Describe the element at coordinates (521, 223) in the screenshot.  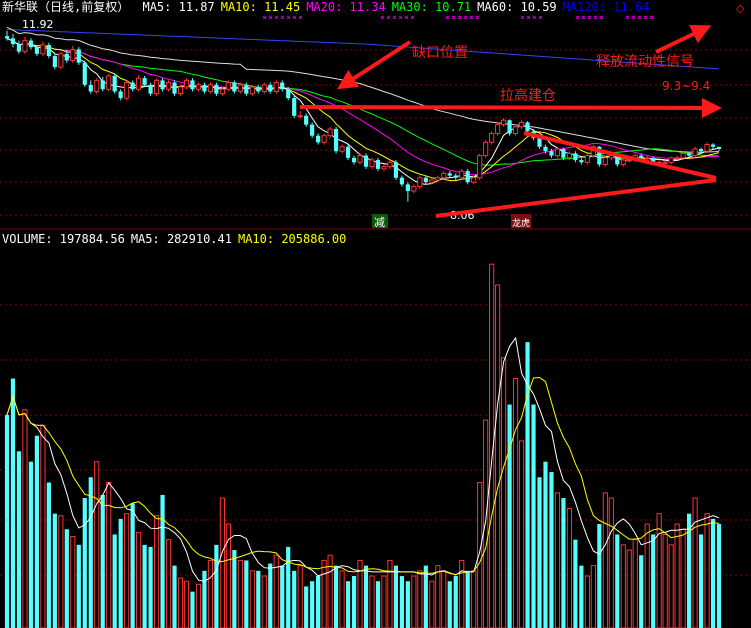
I see `badge-dragon-tiger: 龙虎` at that location.